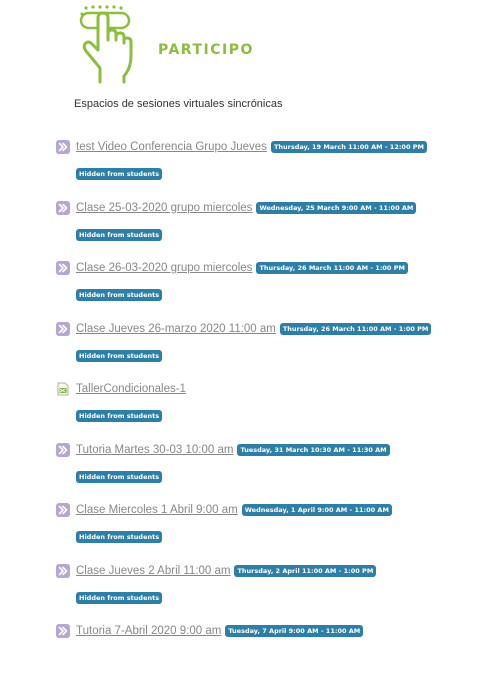 The image size is (498, 683). Describe the element at coordinates (313, 449) in the screenshot. I see `date-badge: Tuesday, 31 March 10:30 AM - 11:30 AM` at that location.